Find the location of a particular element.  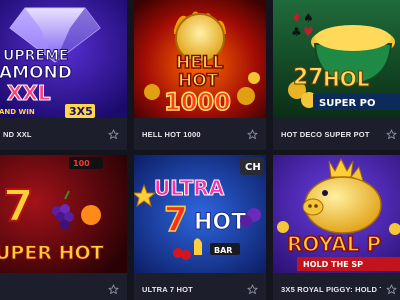

logo-line-1: HELL is located at coordinates (200, 63).